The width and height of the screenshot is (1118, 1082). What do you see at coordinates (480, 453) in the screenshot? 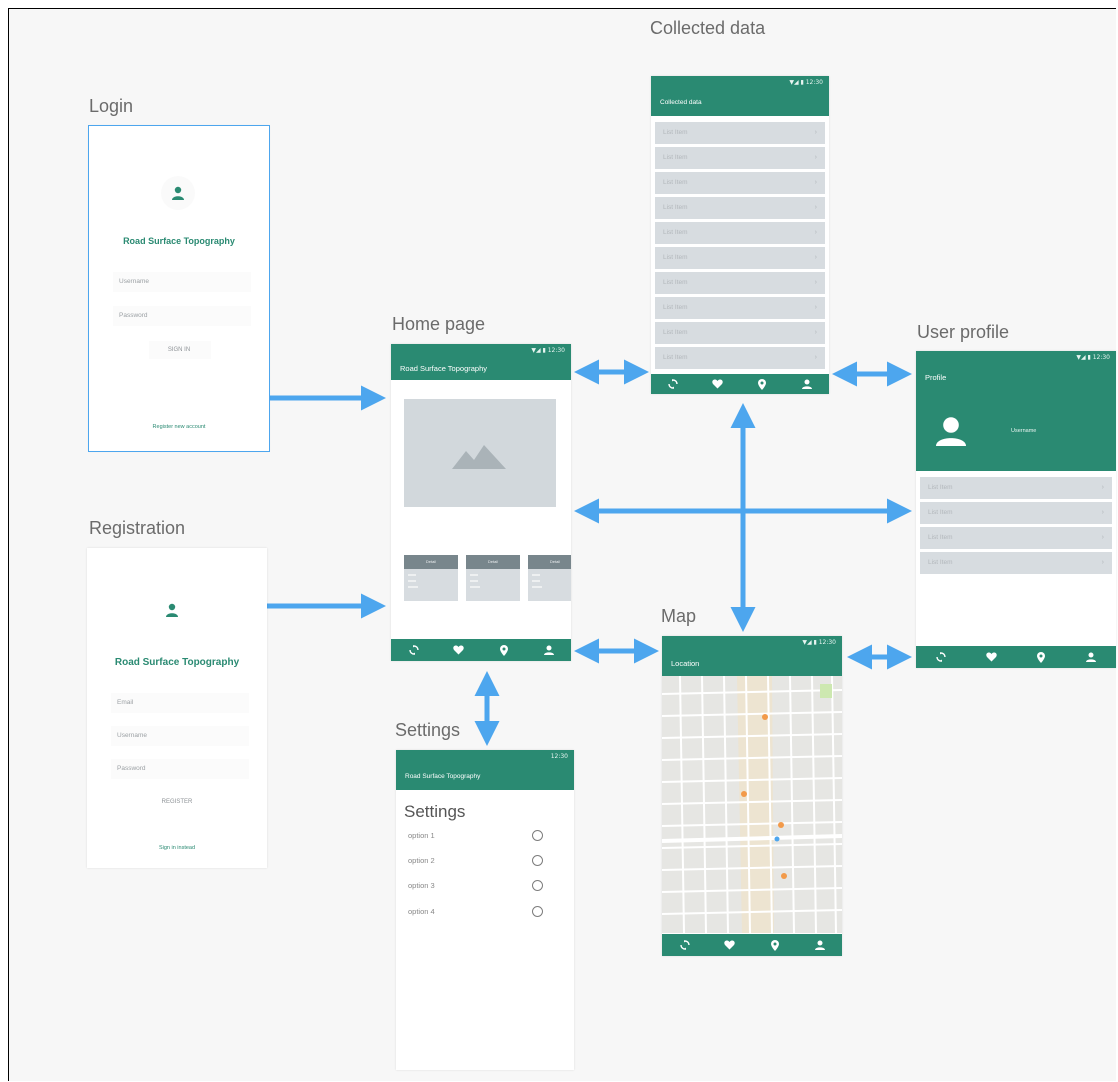
I see `image-placeholder` at bounding box center [480, 453].